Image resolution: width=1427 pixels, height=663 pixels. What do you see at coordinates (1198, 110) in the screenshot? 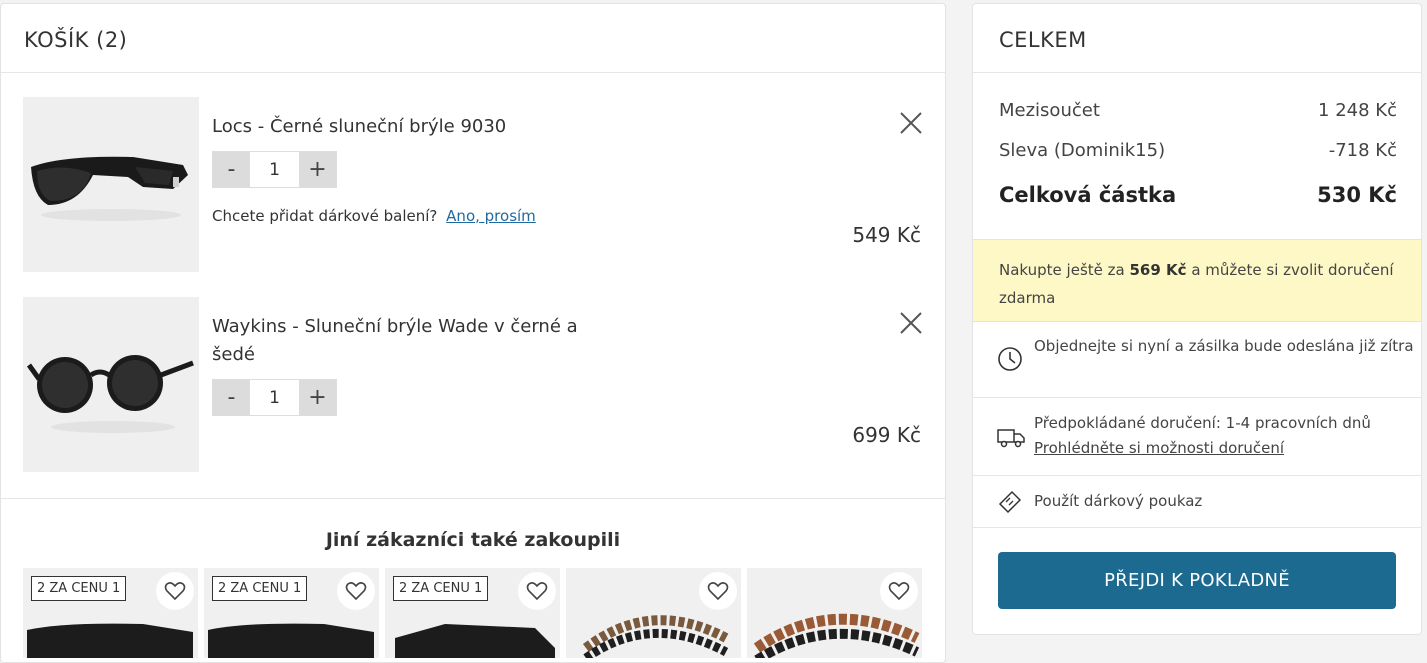
I see `subtotal-row: Mezisoučet 1 248 Kč` at bounding box center [1198, 110].